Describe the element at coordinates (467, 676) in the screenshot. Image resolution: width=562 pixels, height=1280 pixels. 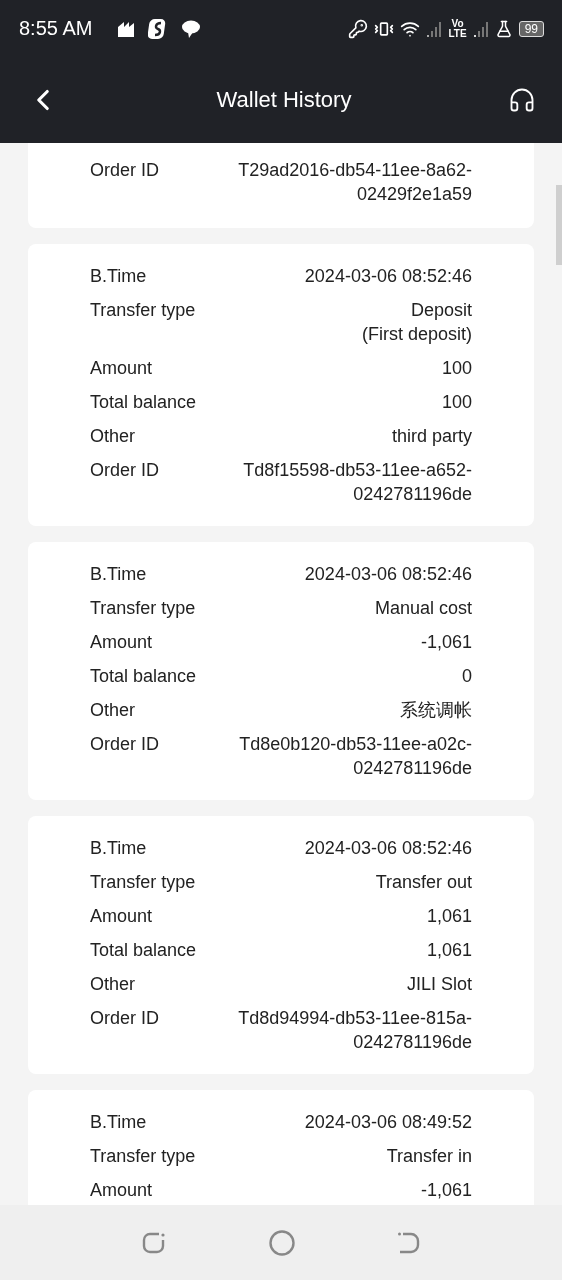
I see `field-value: 0` at that location.